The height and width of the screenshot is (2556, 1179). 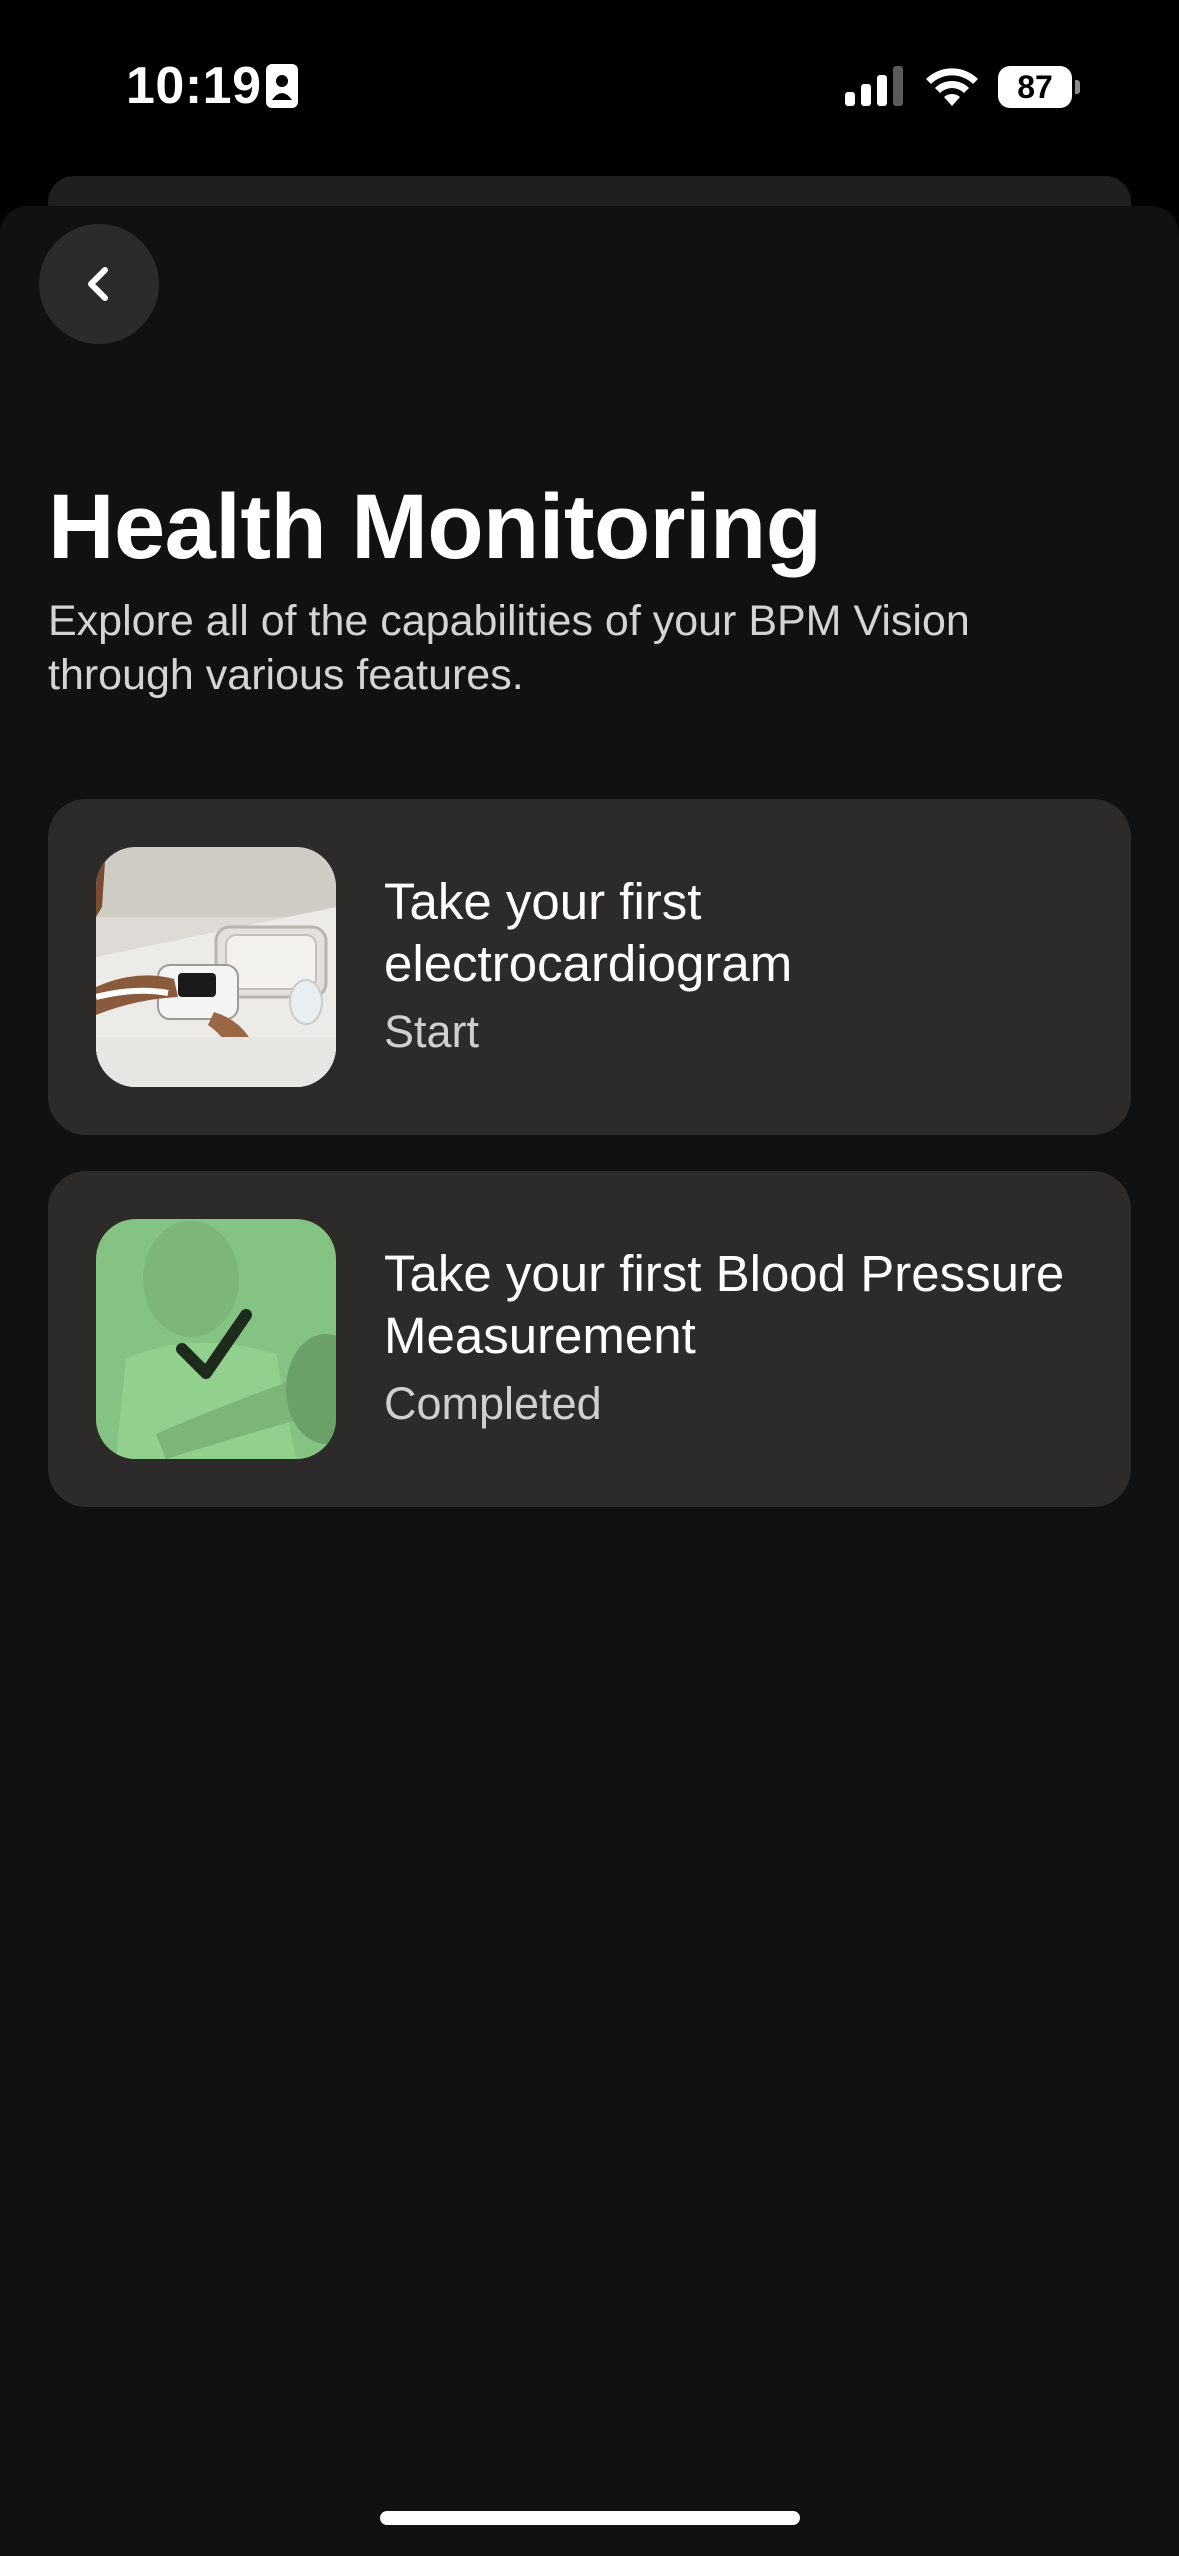 I want to click on battery-icon: 87, so click(x=1039, y=87).